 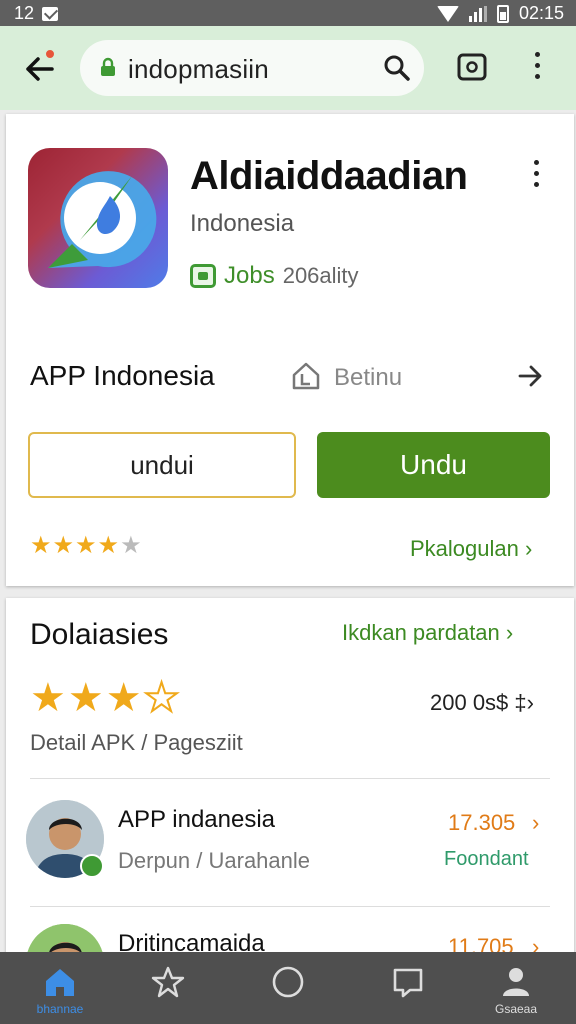 I want to click on nav-profile: Gsaeaa, so click(x=516, y=988).